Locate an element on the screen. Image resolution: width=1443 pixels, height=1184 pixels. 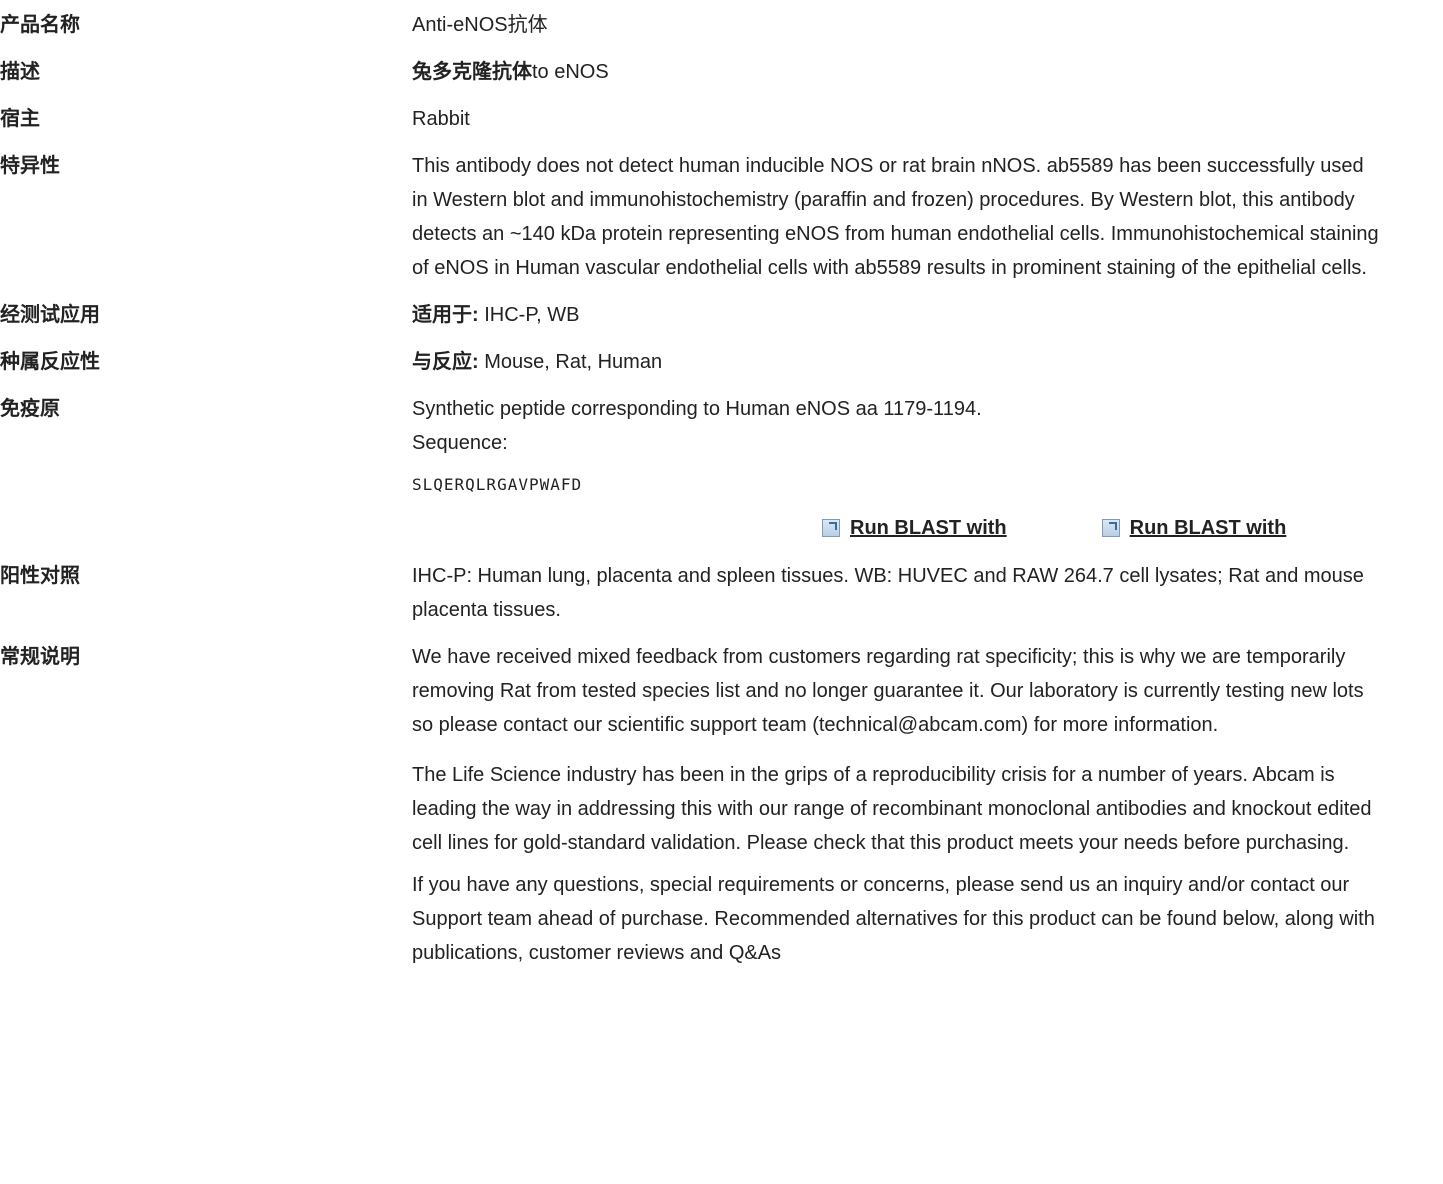
row-reactivity: 种属反应性 与反应: Mouse, Rat, Human is located at coordinates (721, 362).